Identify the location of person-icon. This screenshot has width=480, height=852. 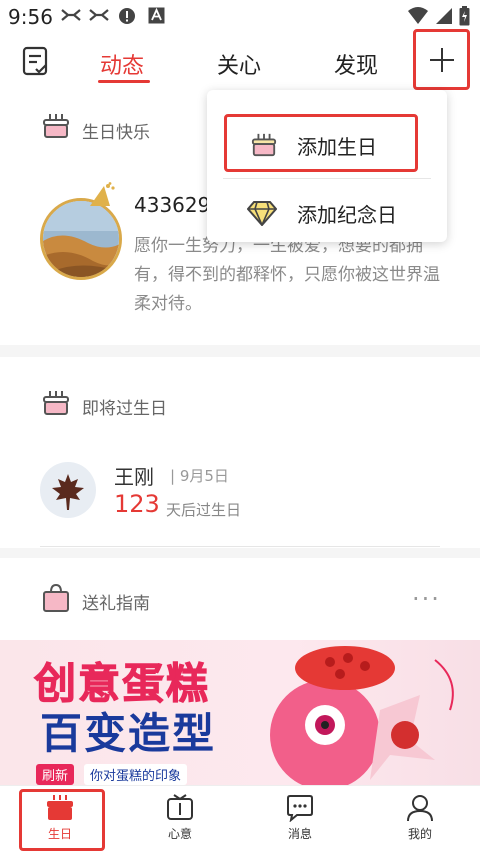
(420, 808).